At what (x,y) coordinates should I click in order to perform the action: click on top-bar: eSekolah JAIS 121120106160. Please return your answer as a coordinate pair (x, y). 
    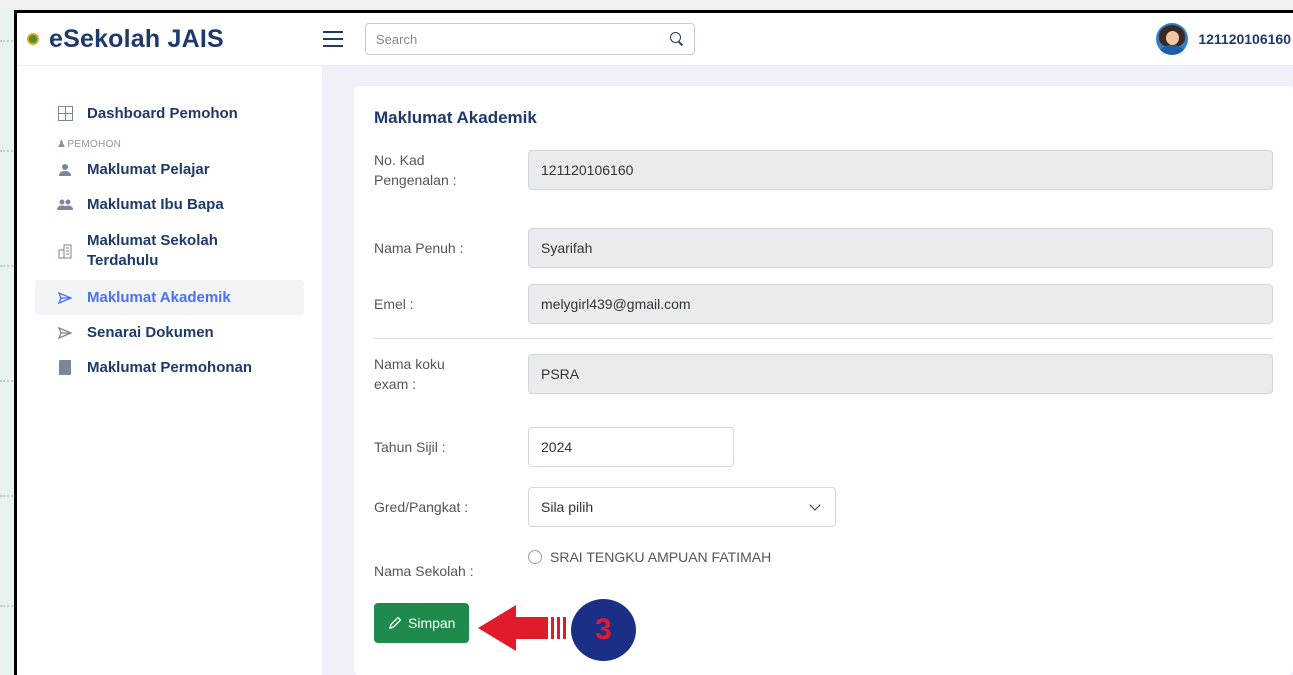
    Looking at the image, I should click on (655, 39).